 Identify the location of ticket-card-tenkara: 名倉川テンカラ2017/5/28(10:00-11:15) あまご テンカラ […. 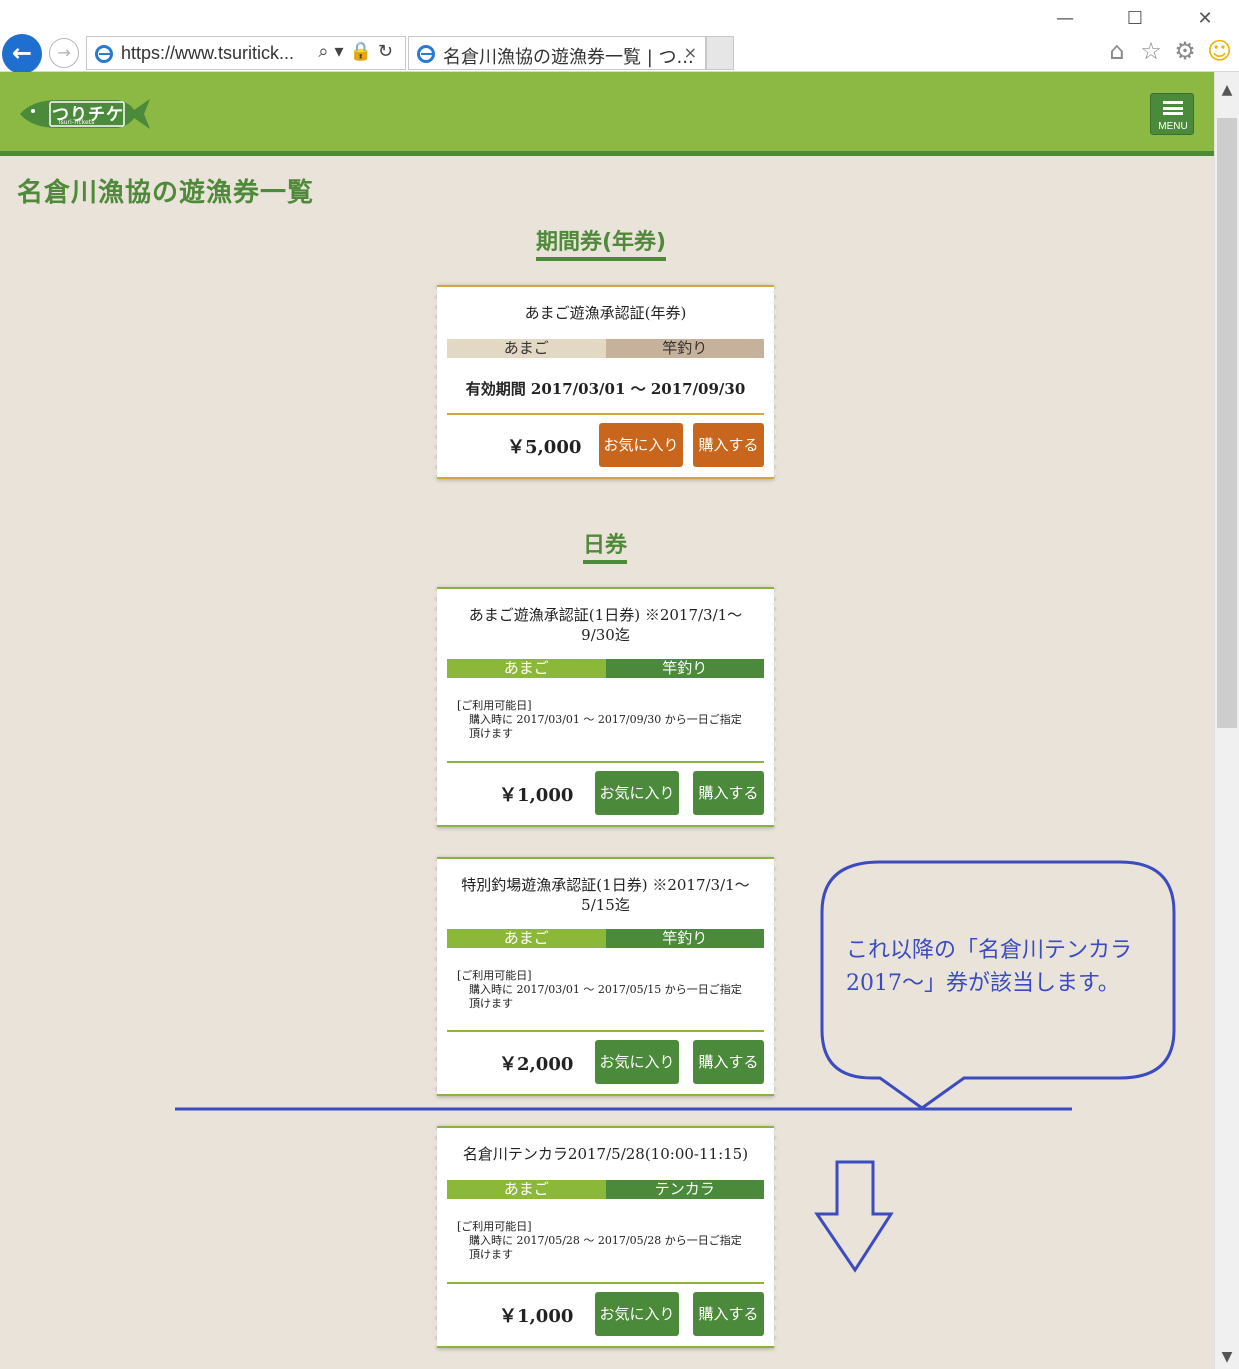
(605, 1237).